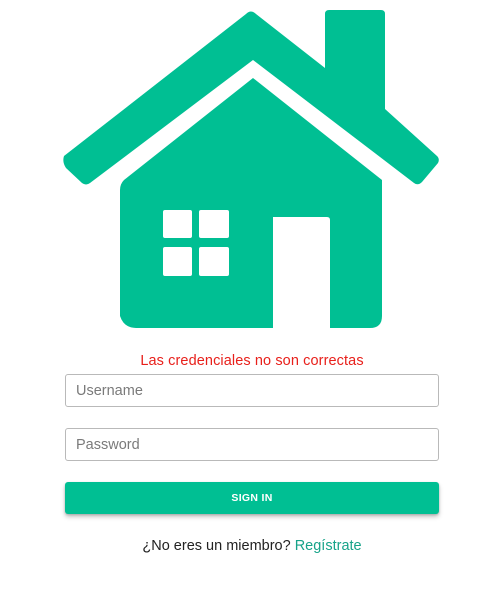  I want to click on username-input, so click(252, 390).